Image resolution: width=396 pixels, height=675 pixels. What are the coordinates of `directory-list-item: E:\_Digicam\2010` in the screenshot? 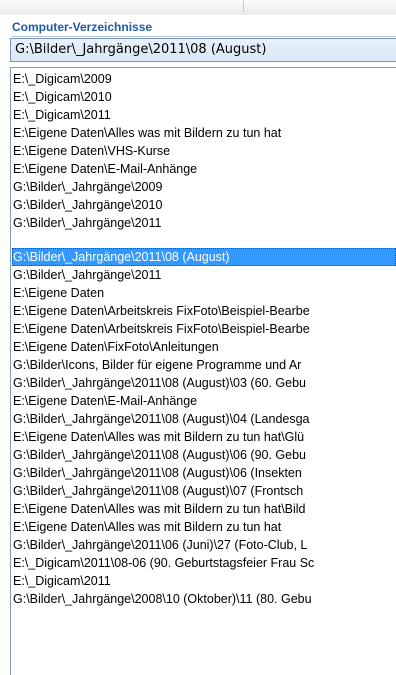 It's located at (62, 97).